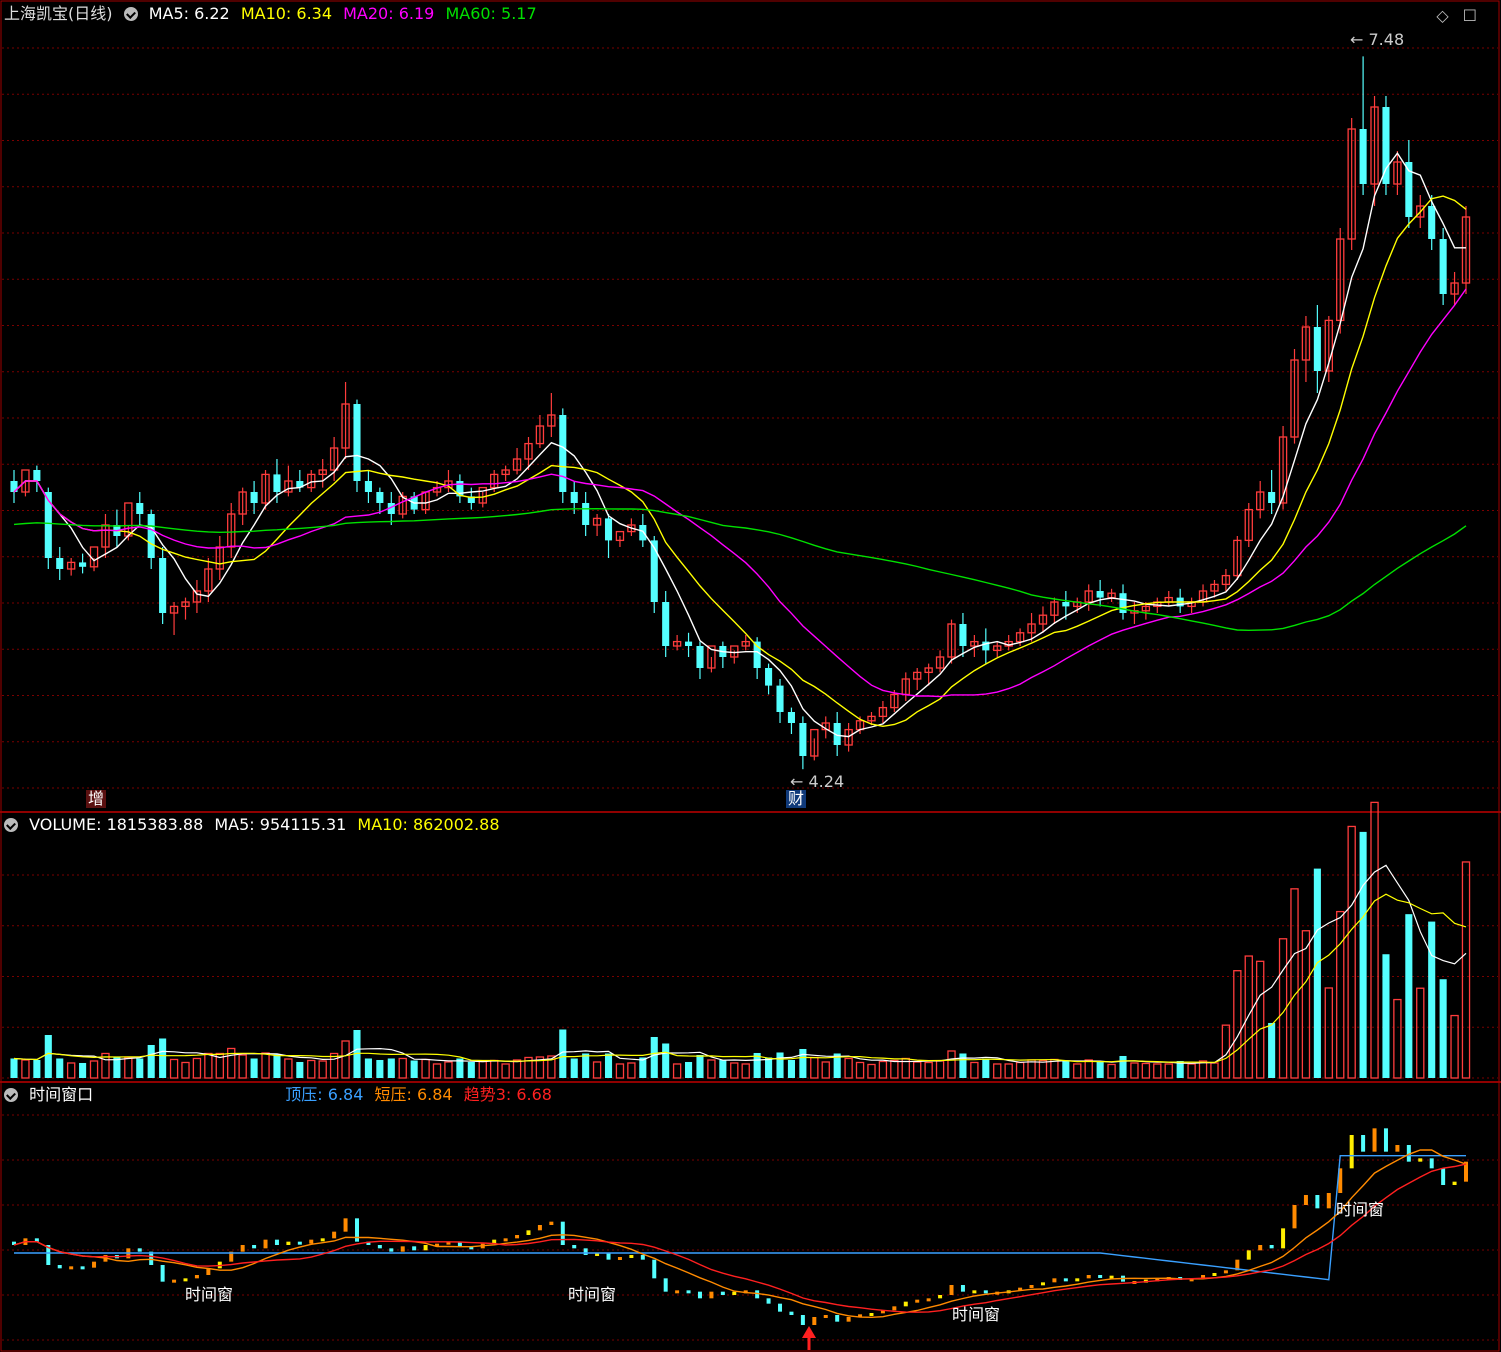 Image resolution: width=1501 pixels, height=1352 pixels. What do you see at coordinates (1477, 15) in the screenshot?
I see `close-icon: ☐` at bounding box center [1477, 15].